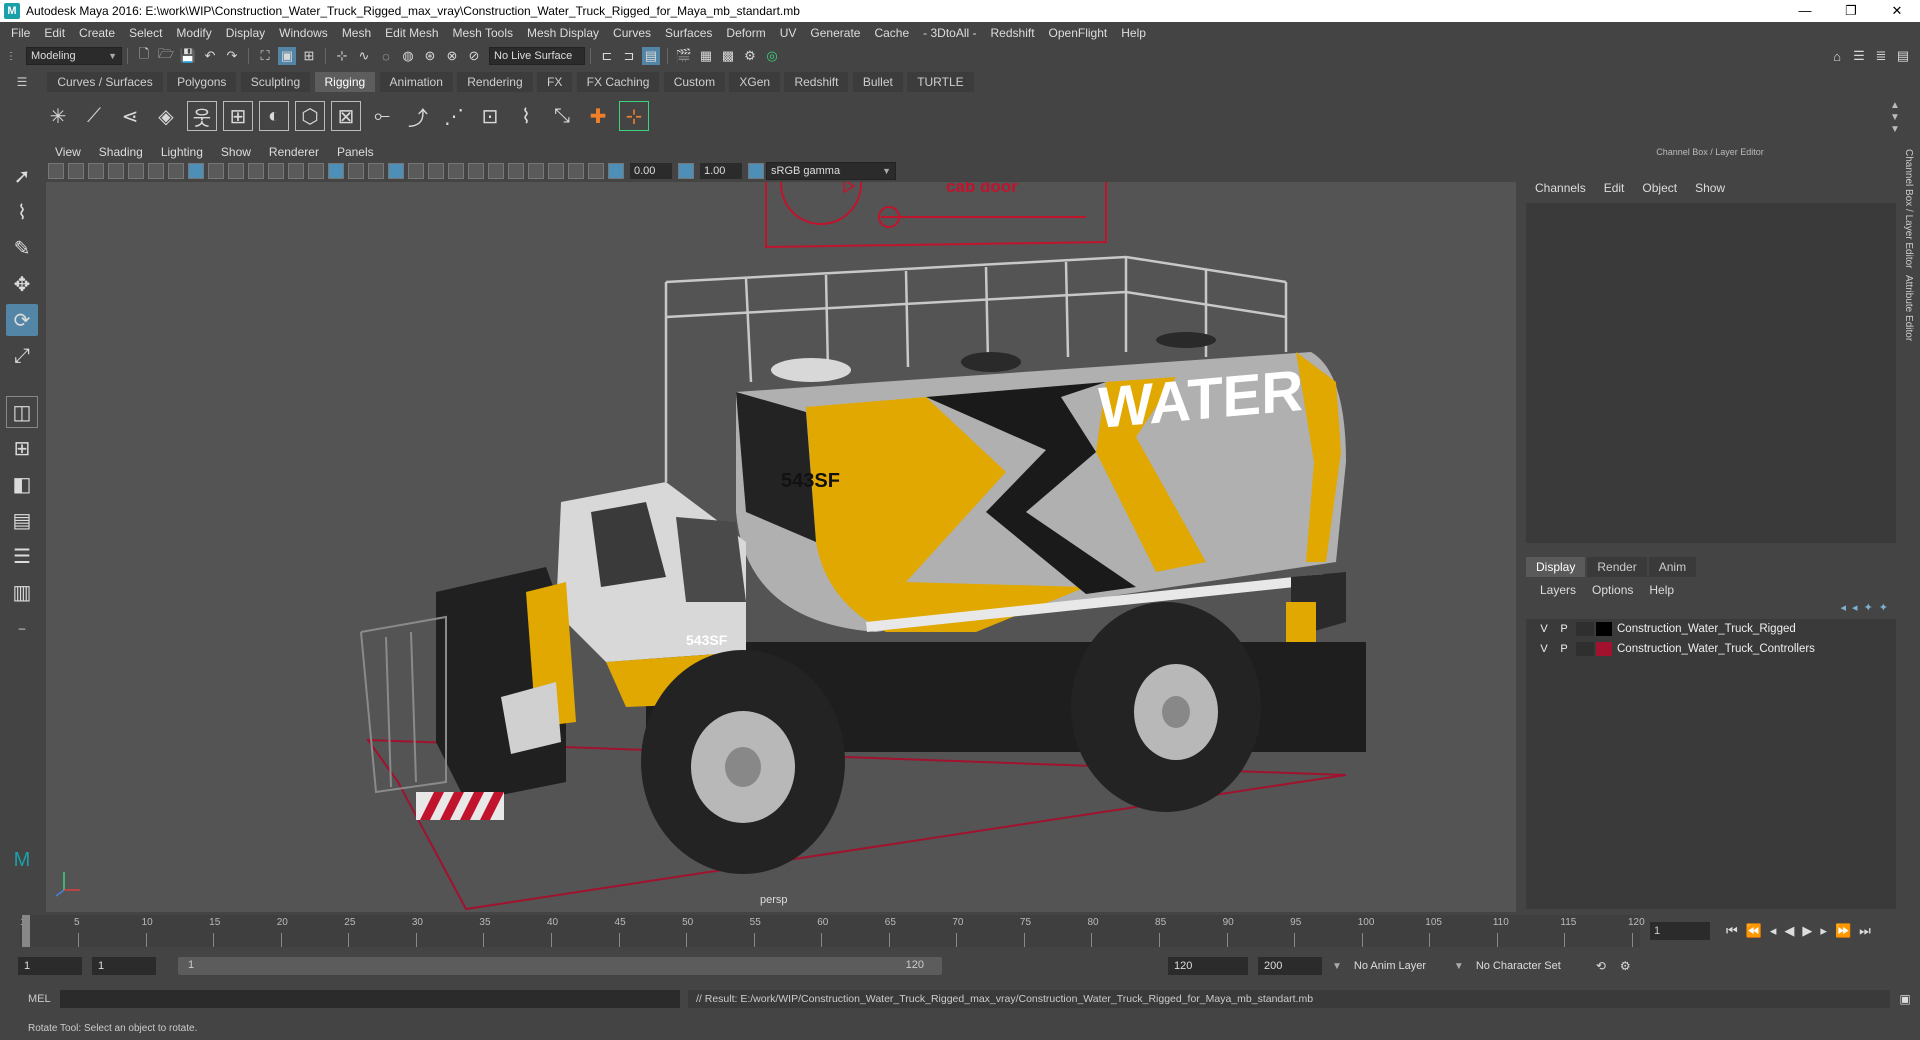 The width and height of the screenshot is (1920, 1040). Describe the element at coordinates (1617, 567) in the screenshot. I see `tab-render: Render` at that location.